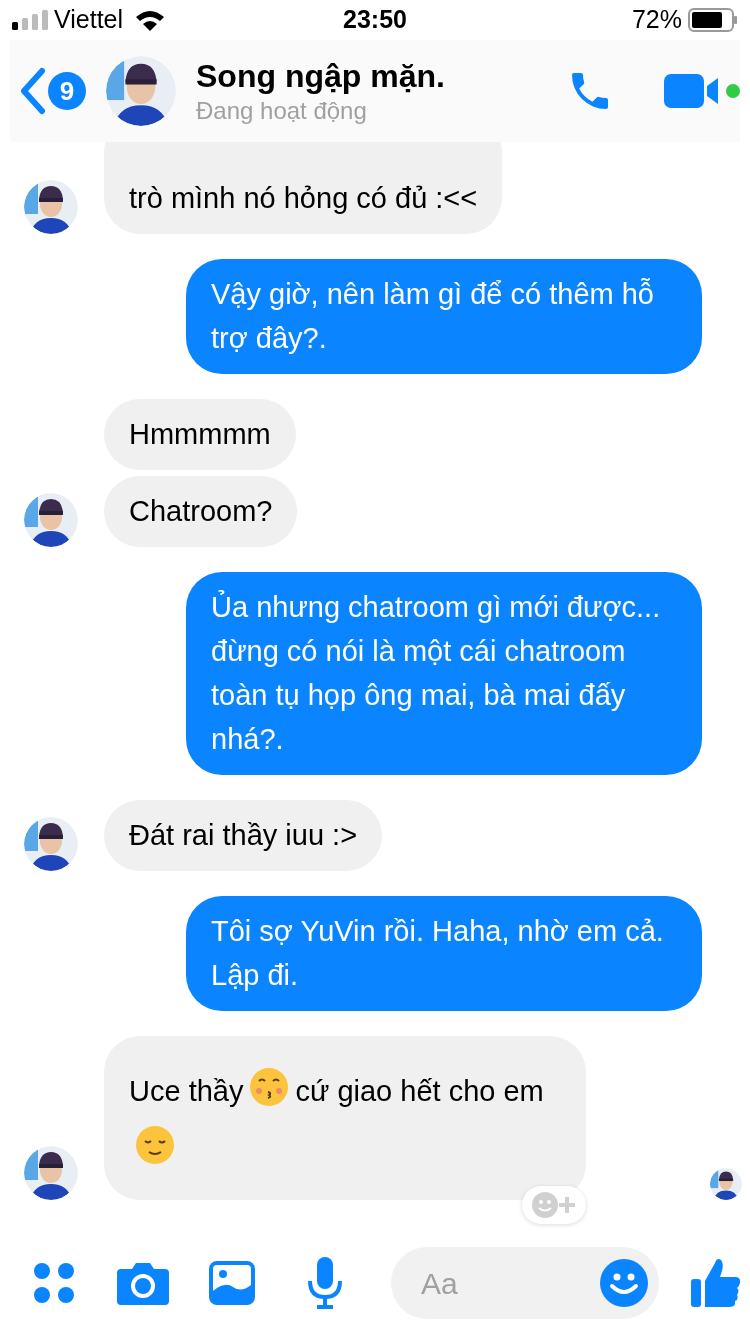 This screenshot has height=1334, width=750. Describe the element at coordinates (433, 316) in the screenshot. I see `message-text: Vậy giờ, nên làm gì để có thêm hỗ trợ đây?.` at that location.